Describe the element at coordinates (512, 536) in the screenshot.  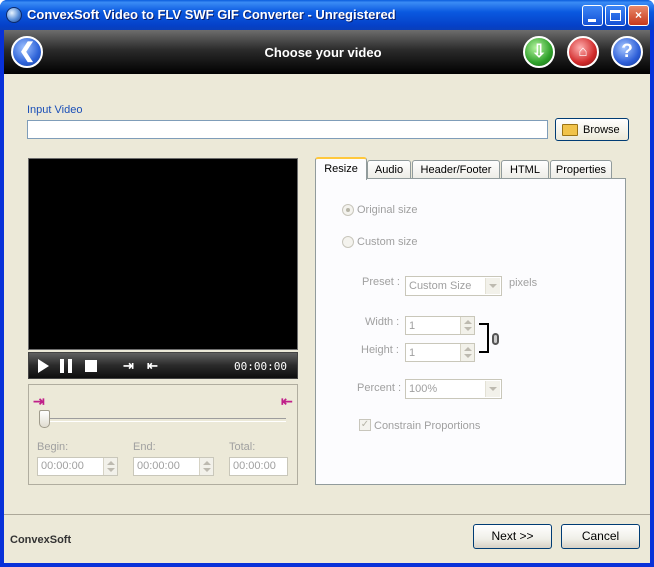
I see `next-button: Next >>` at that location.